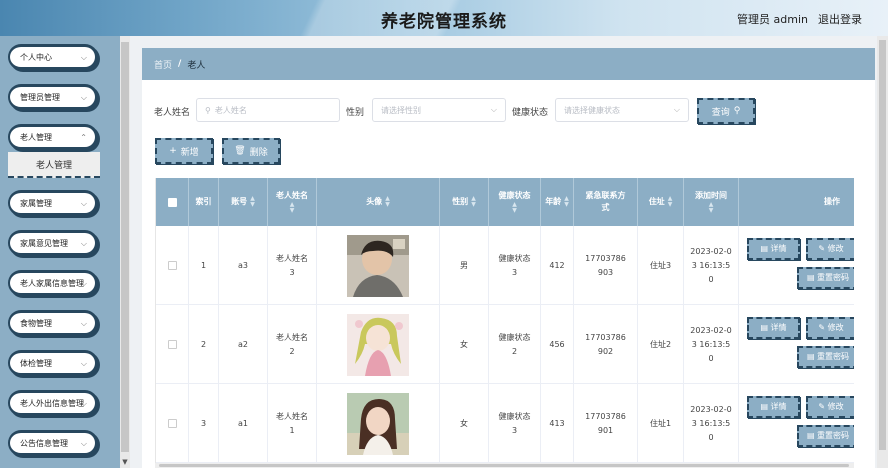 The height and width of the screenshot is (468, 888). What do you see at coordinates (36, 203) in the screenshot?
I see `sidebar-item-label: 家属管理` at bounding box center [36, 203].